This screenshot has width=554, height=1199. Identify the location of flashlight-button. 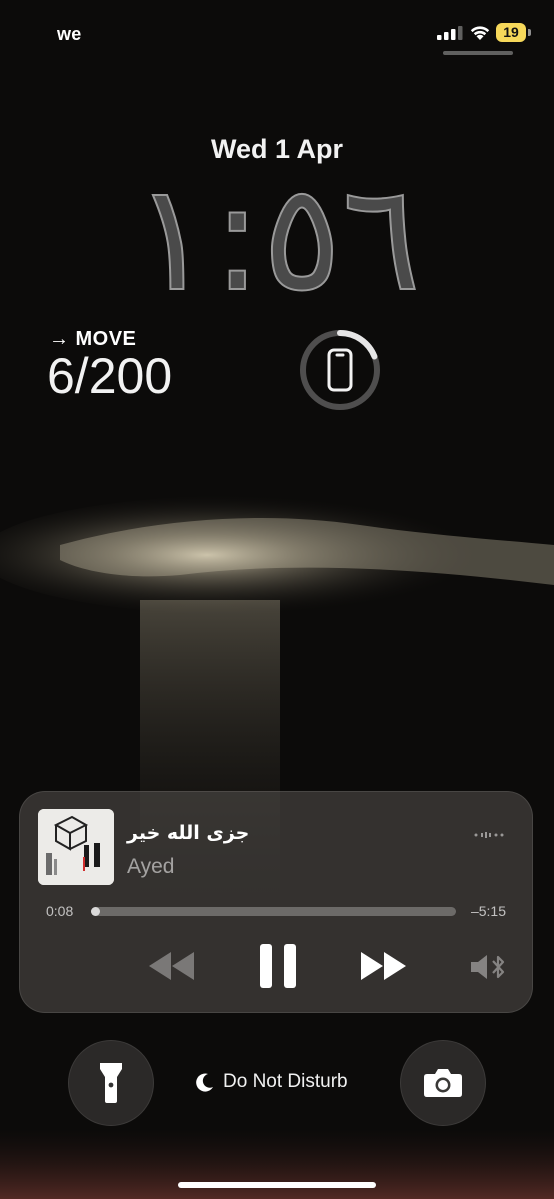
(111, 1083).